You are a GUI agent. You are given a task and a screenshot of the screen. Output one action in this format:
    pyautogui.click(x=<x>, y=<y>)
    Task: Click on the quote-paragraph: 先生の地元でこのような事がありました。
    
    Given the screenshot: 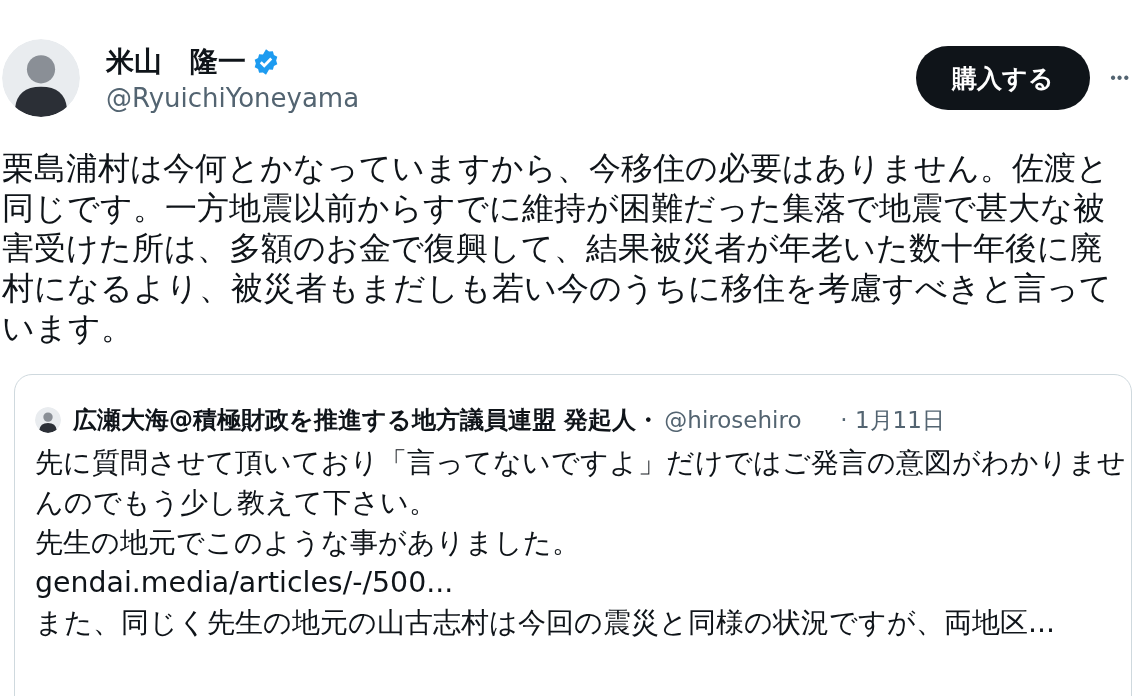 What is the action you would take?
    pyautogui.click(x=308, y=543)
    